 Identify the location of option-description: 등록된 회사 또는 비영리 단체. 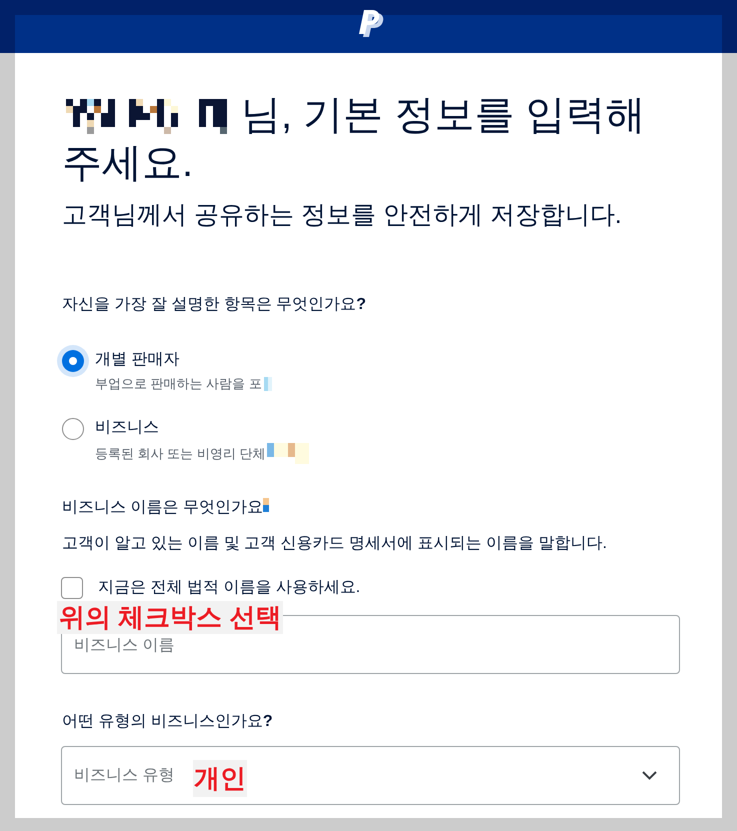
(180, 453).